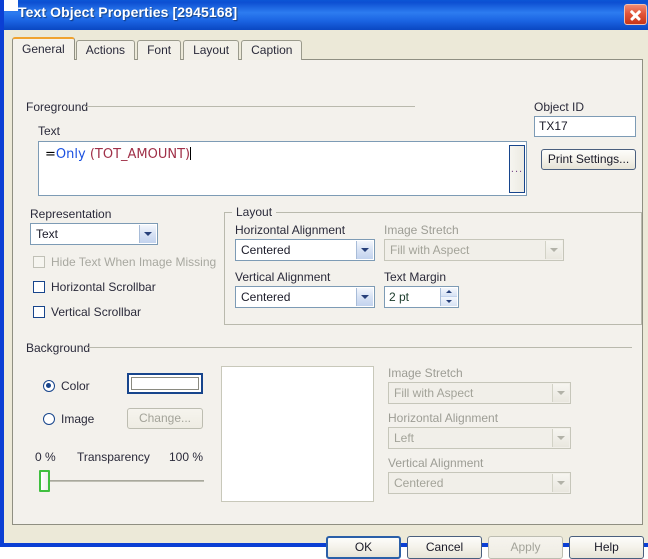  I want to click on background-horizontal-alignment-value: Left, so click(404, 438).